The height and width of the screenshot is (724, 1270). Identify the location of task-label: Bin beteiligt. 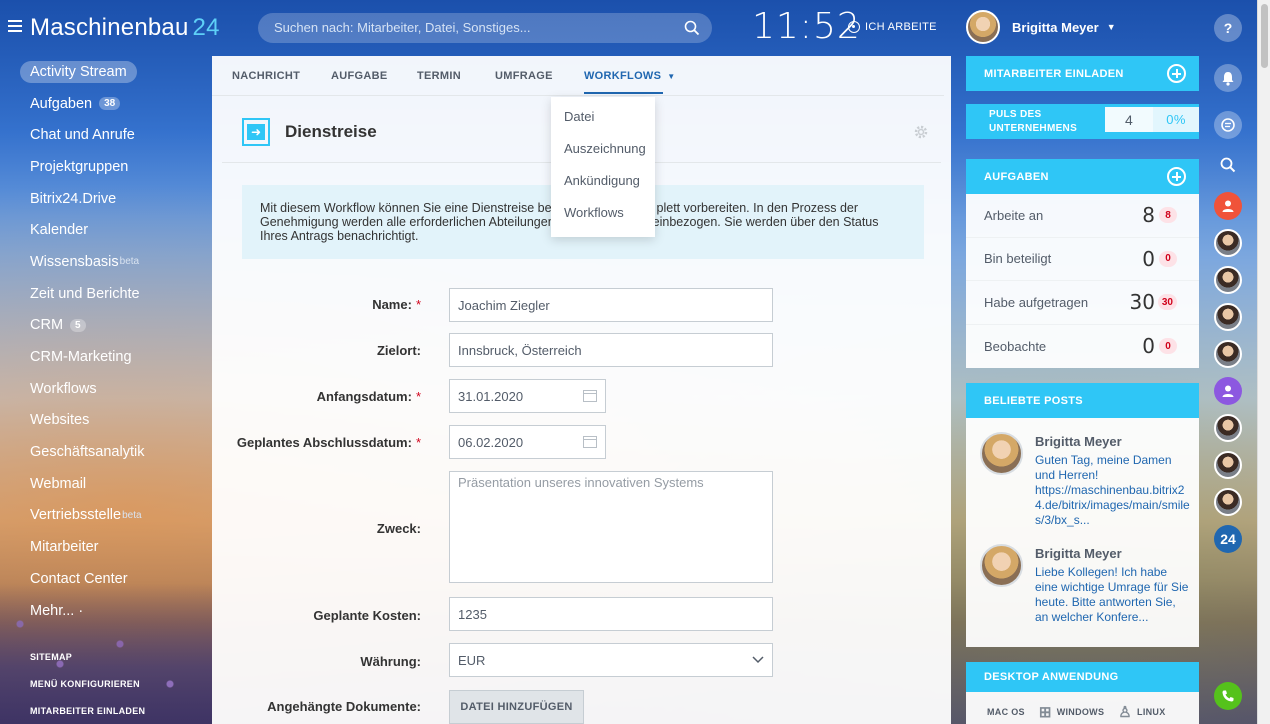
(1018, 259).